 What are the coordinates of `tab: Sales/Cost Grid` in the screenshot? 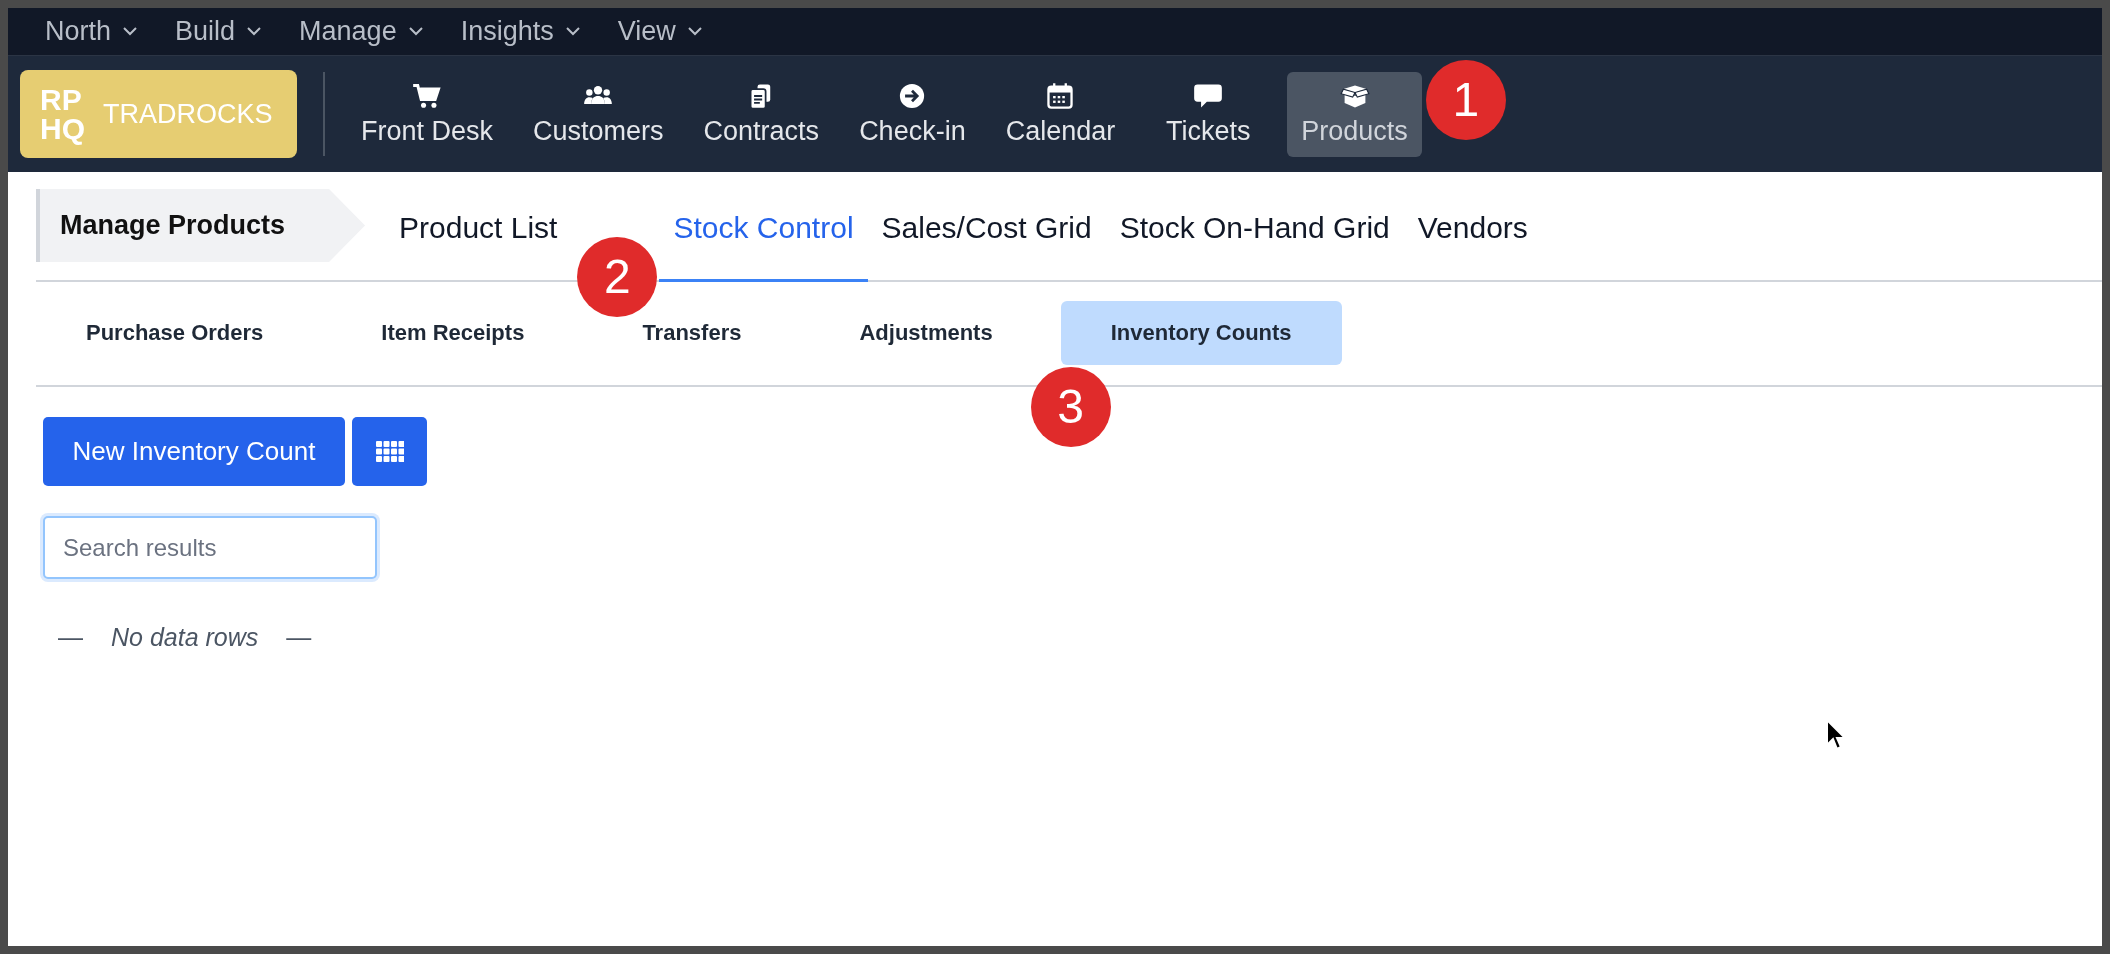 It's located at (986, 235).